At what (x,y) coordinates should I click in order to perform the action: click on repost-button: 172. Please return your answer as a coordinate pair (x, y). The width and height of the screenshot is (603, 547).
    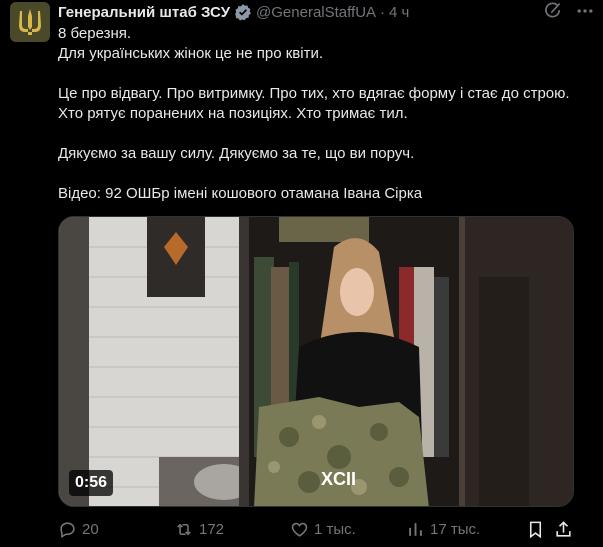
    Looking at the image, I should click on (199, 529).